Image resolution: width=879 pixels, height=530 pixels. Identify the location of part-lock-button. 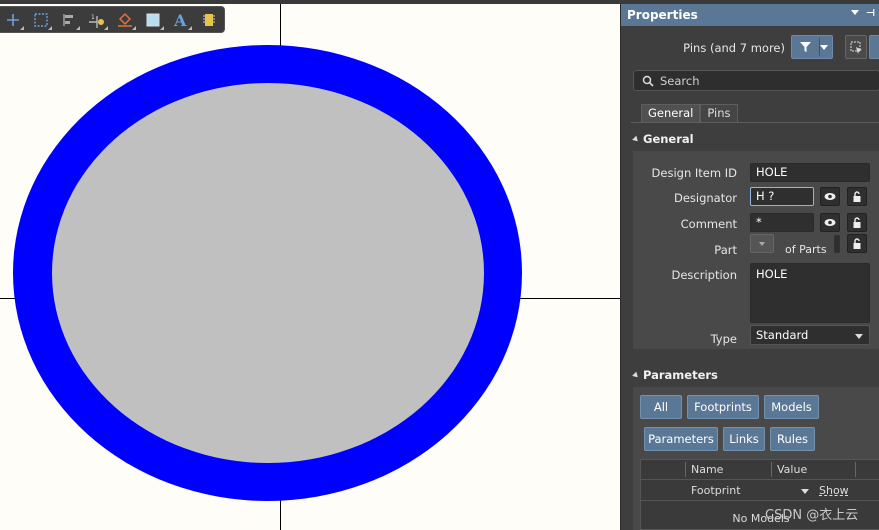
(857, 243).